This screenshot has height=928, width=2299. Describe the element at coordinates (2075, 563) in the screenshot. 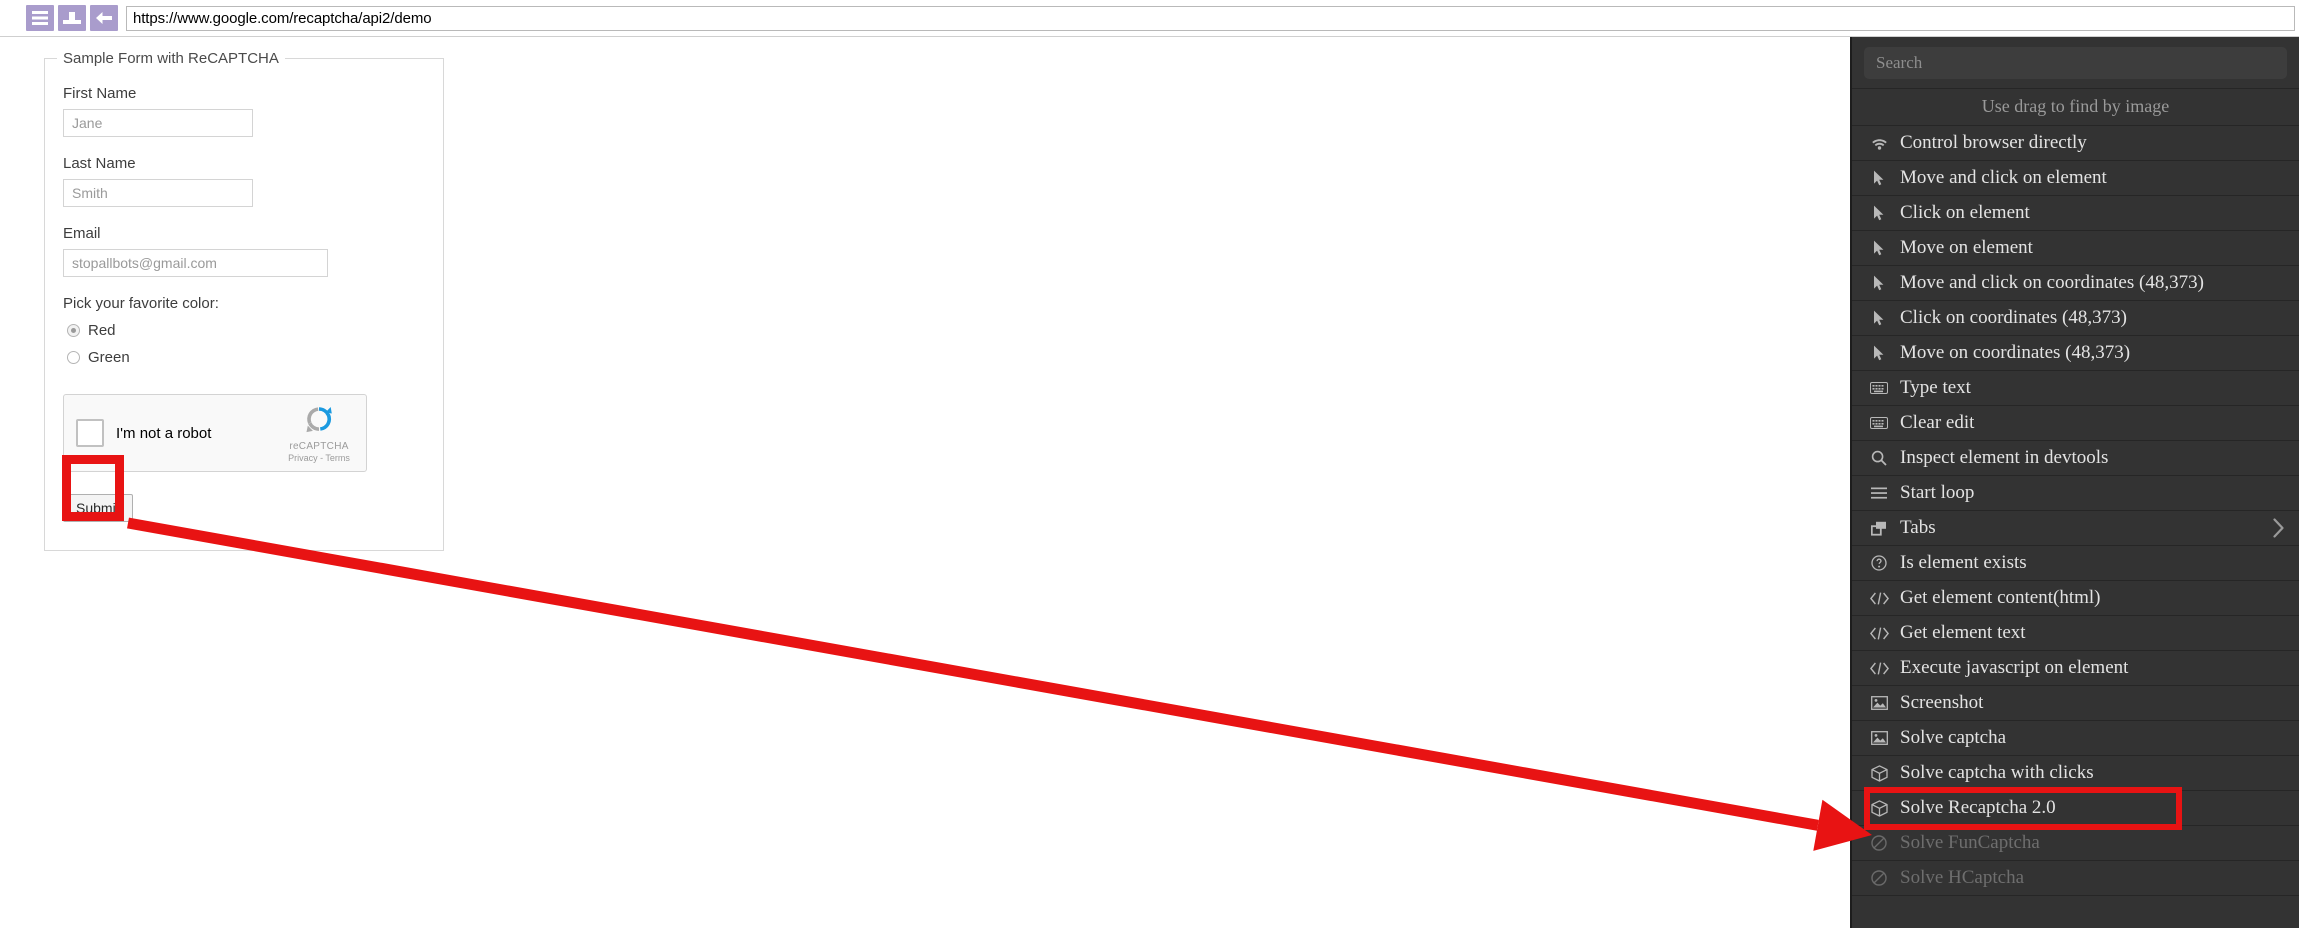

I see `sidebar-menu-item: Is element exists` at that location.